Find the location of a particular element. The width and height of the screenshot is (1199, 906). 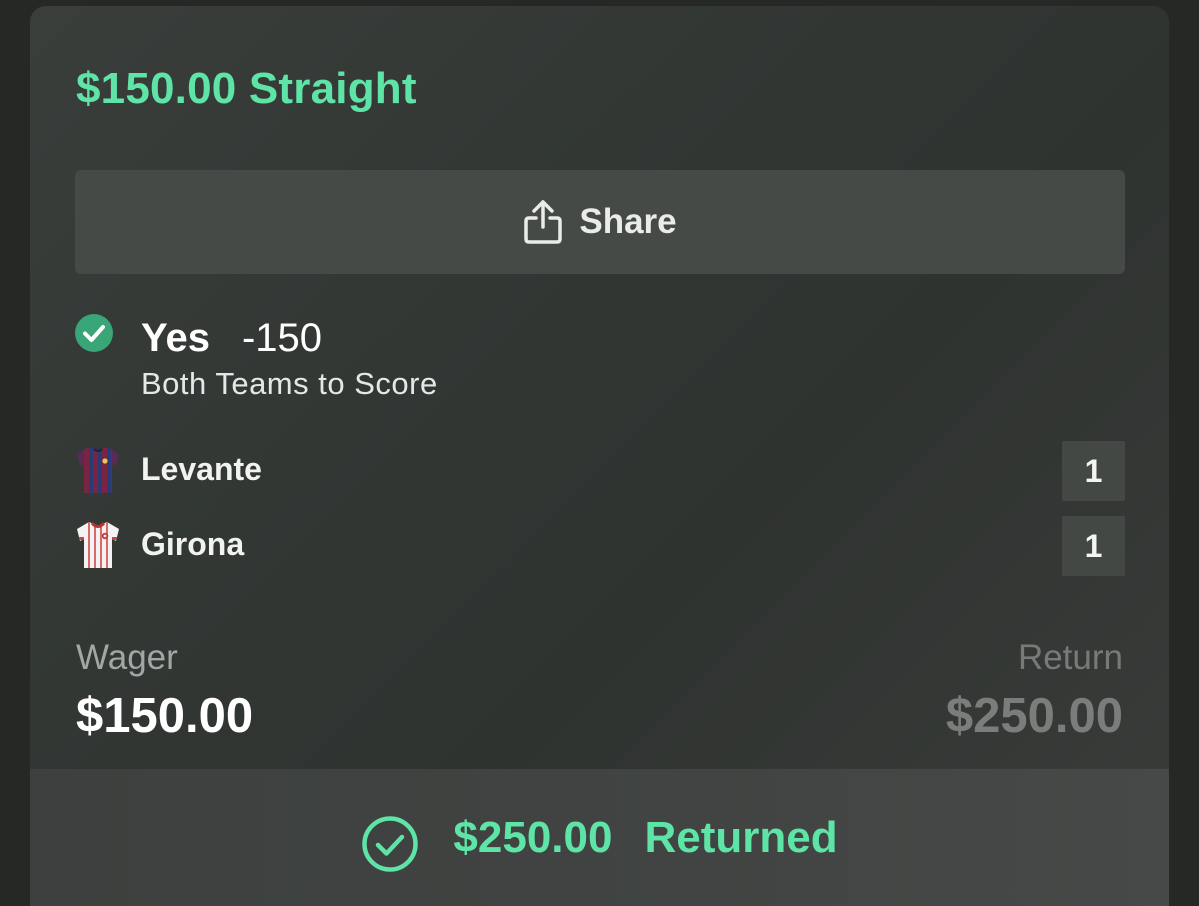

team-name: Girona is located at coordinates (193, 544).